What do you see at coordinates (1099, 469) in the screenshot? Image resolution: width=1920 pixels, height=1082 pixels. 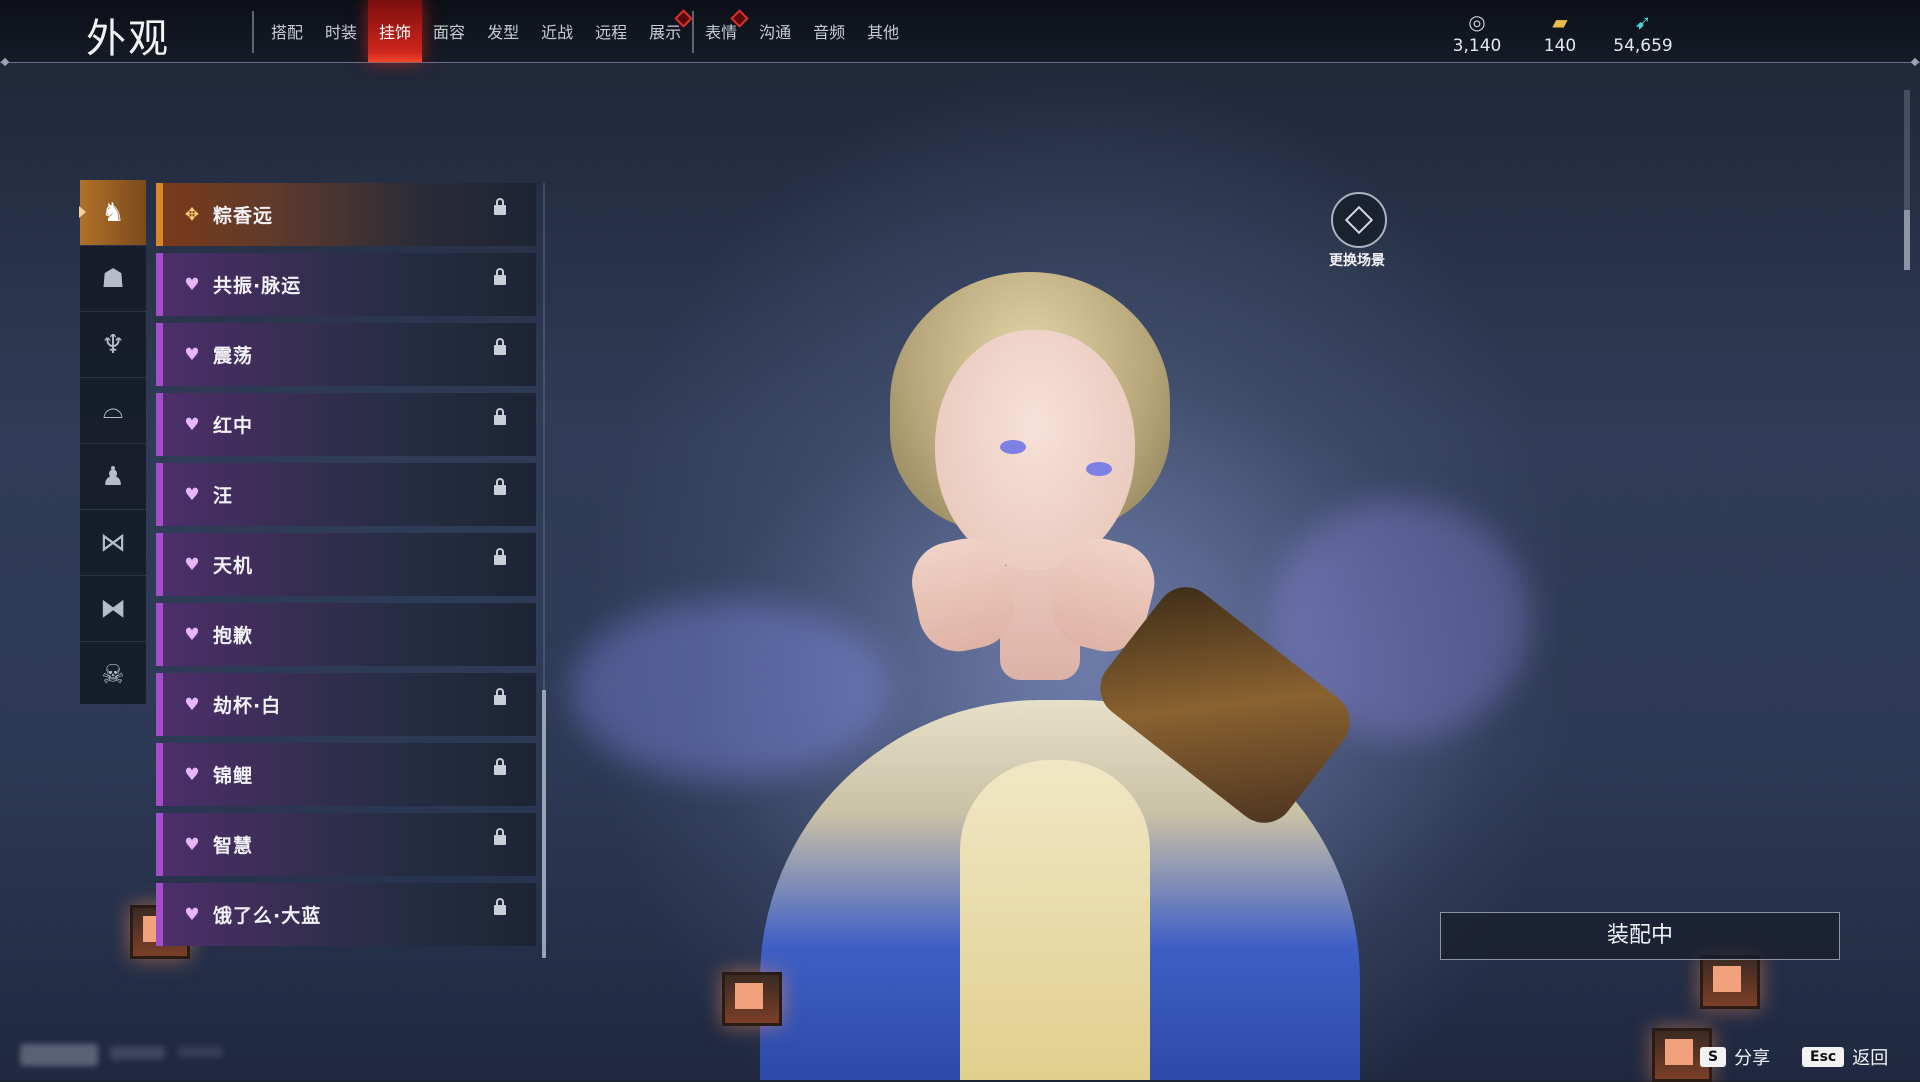 I see `character-eye-right` at bounding box center [1099, 469].